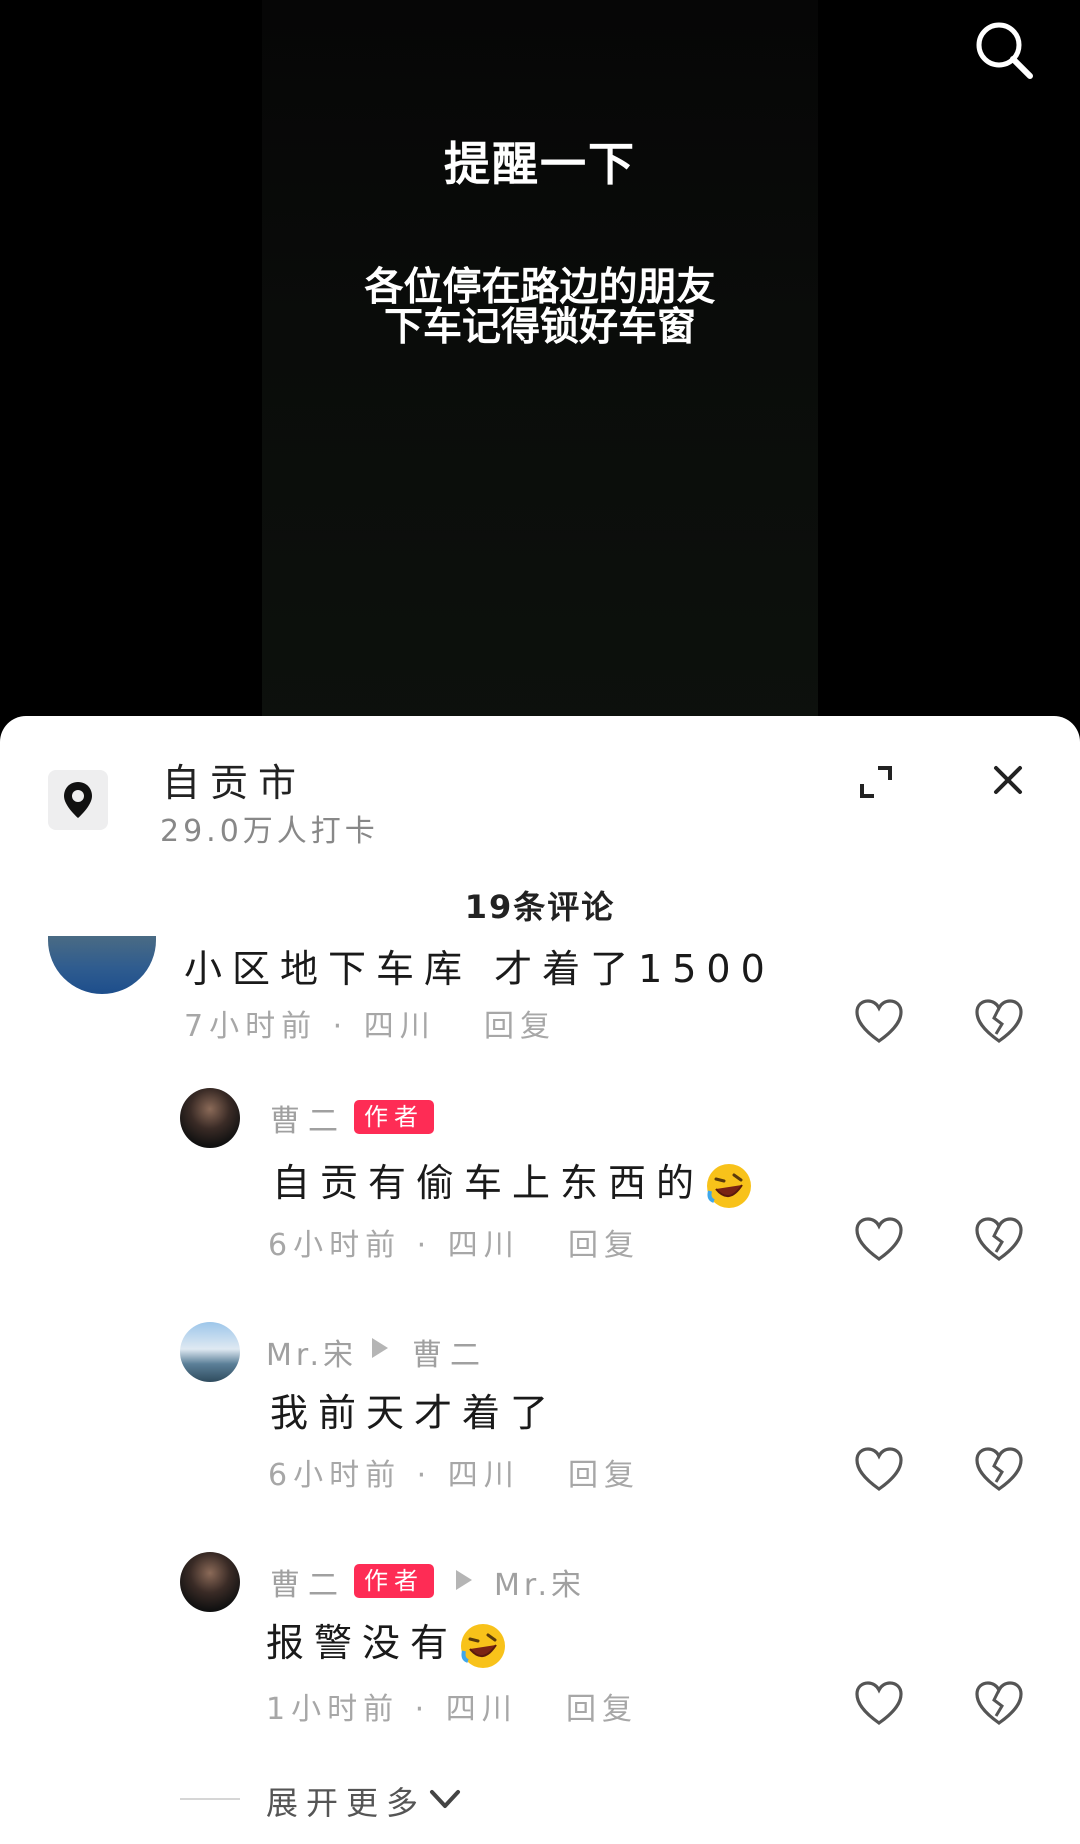 Image resolution: width=1080 pixels, height=1844 pixels. Describe the element at coordinates (479, 969) in the screenshot. I see `comment-text: 小区地下车库 才着了1500` at that location.